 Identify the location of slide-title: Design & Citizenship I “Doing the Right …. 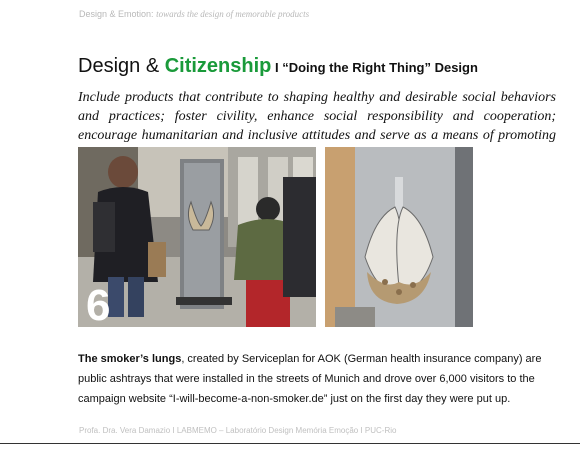
(278, 66).